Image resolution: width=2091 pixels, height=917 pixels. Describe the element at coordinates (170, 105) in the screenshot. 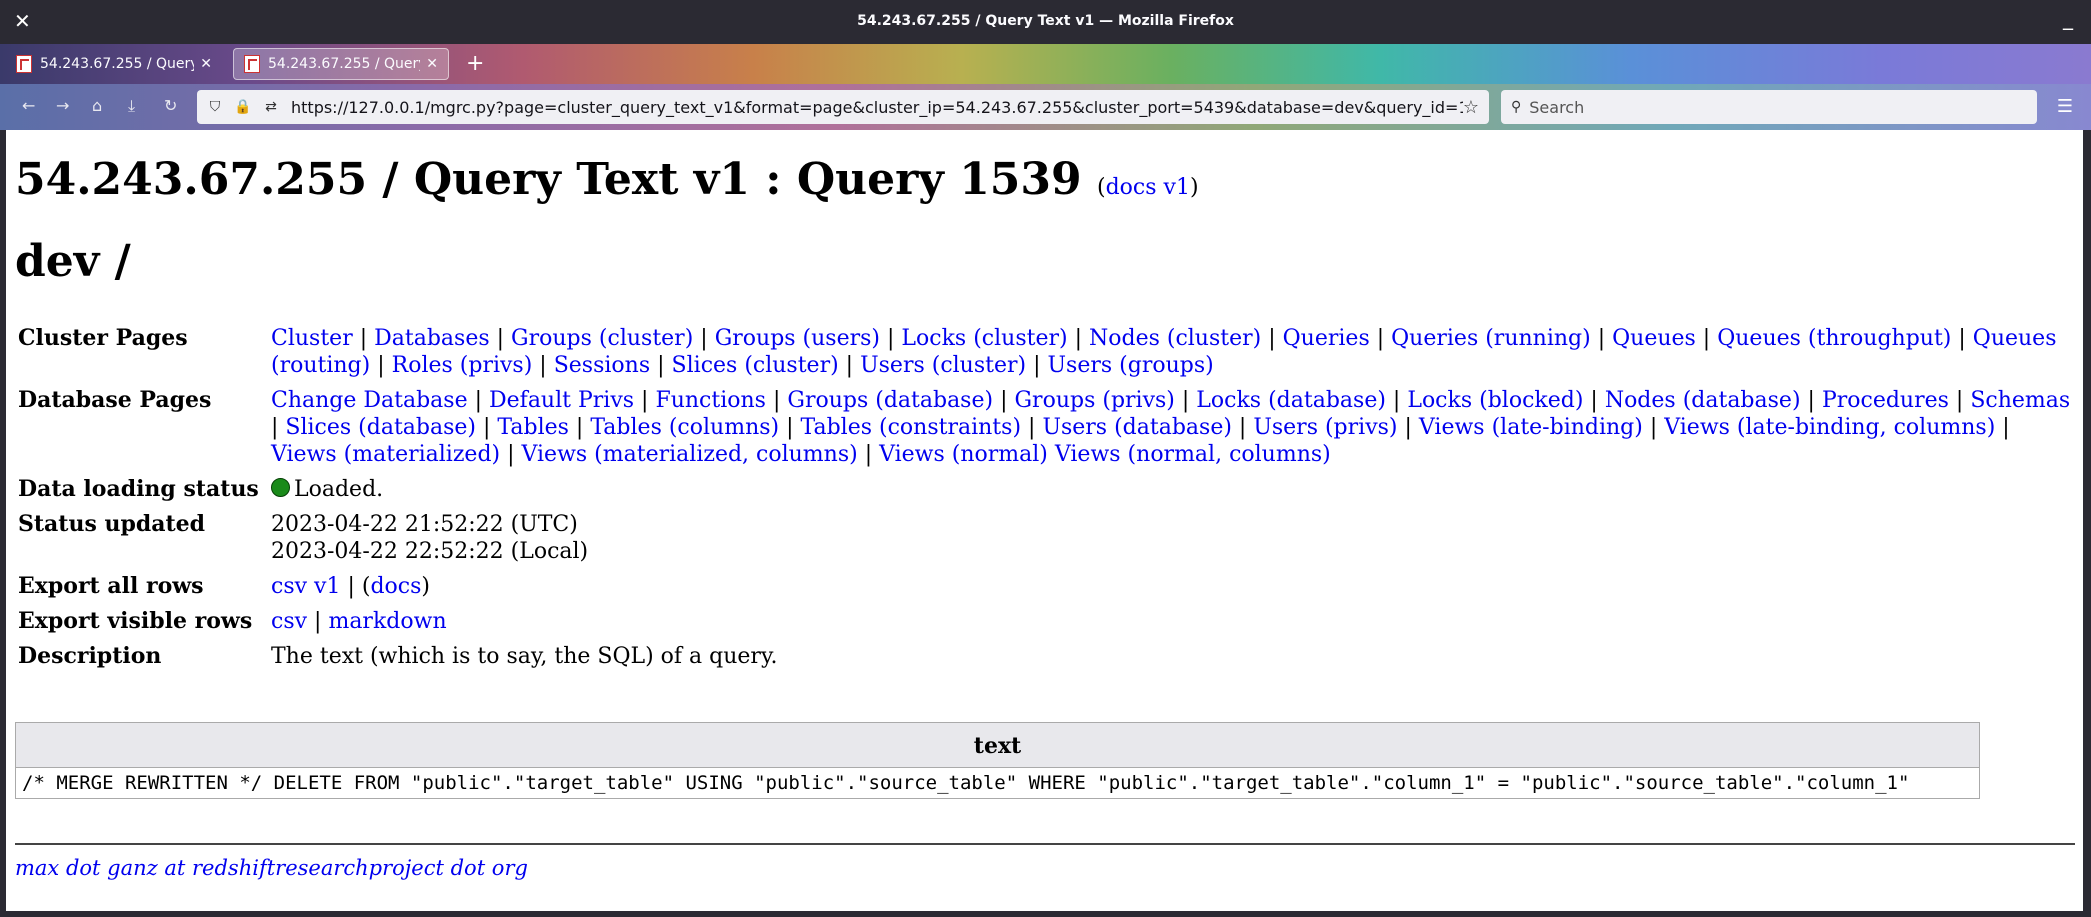

I see `reload-icon: ↻` at that location.